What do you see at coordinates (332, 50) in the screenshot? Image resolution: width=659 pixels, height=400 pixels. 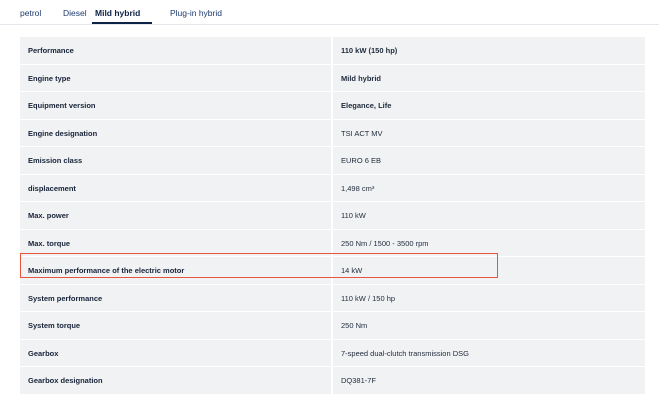 I see `table-row: Performance 110 kW (150 hp)` at bounding box center [332, 50].